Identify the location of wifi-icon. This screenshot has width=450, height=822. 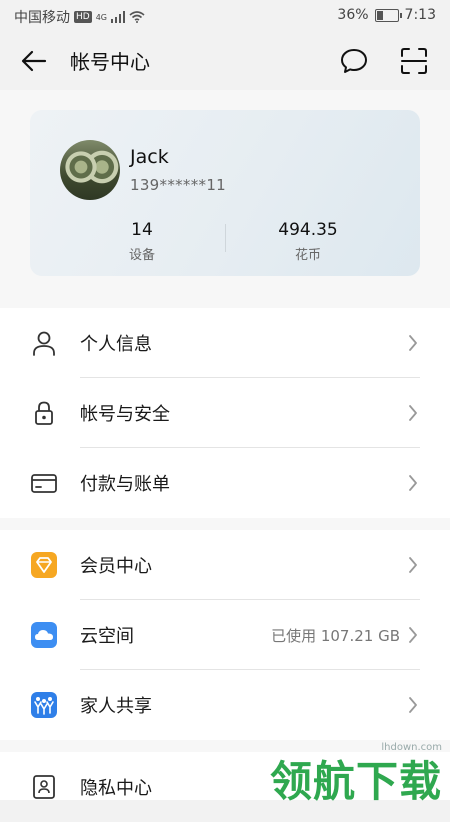
(137, 17).